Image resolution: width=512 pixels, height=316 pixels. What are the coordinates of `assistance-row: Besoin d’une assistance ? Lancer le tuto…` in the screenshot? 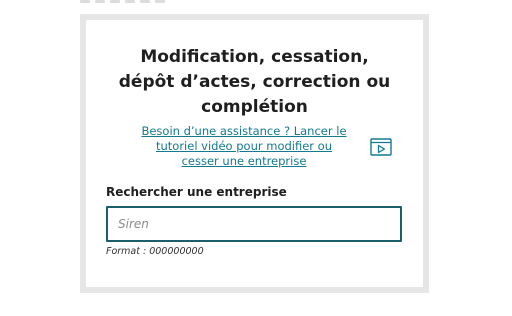 It's located at (271, 146).